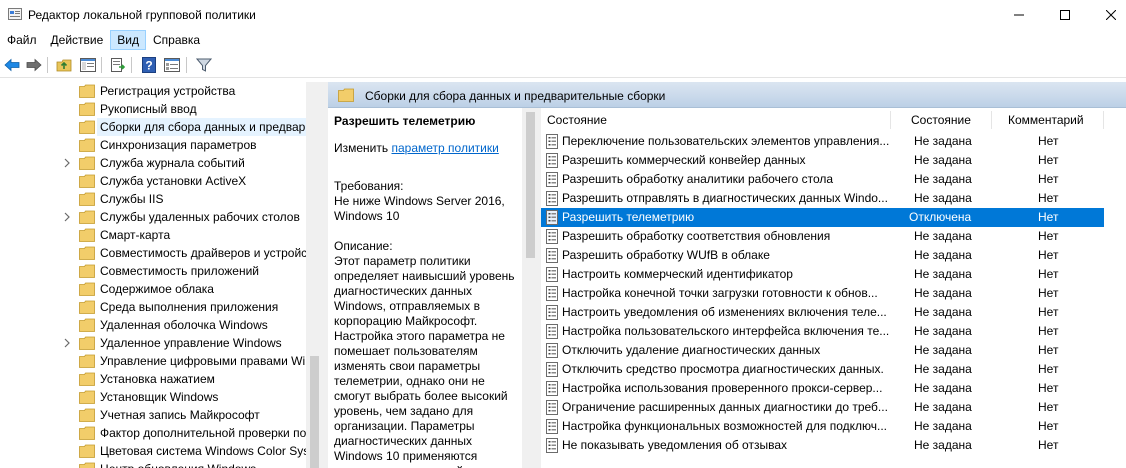 This screenshot has width=1126, height=468. What do you see at coordinates (191, 343) in the screenshot?
I see `tree-item-label: Удаленное управление Windows` at bounding box center [191, 343].